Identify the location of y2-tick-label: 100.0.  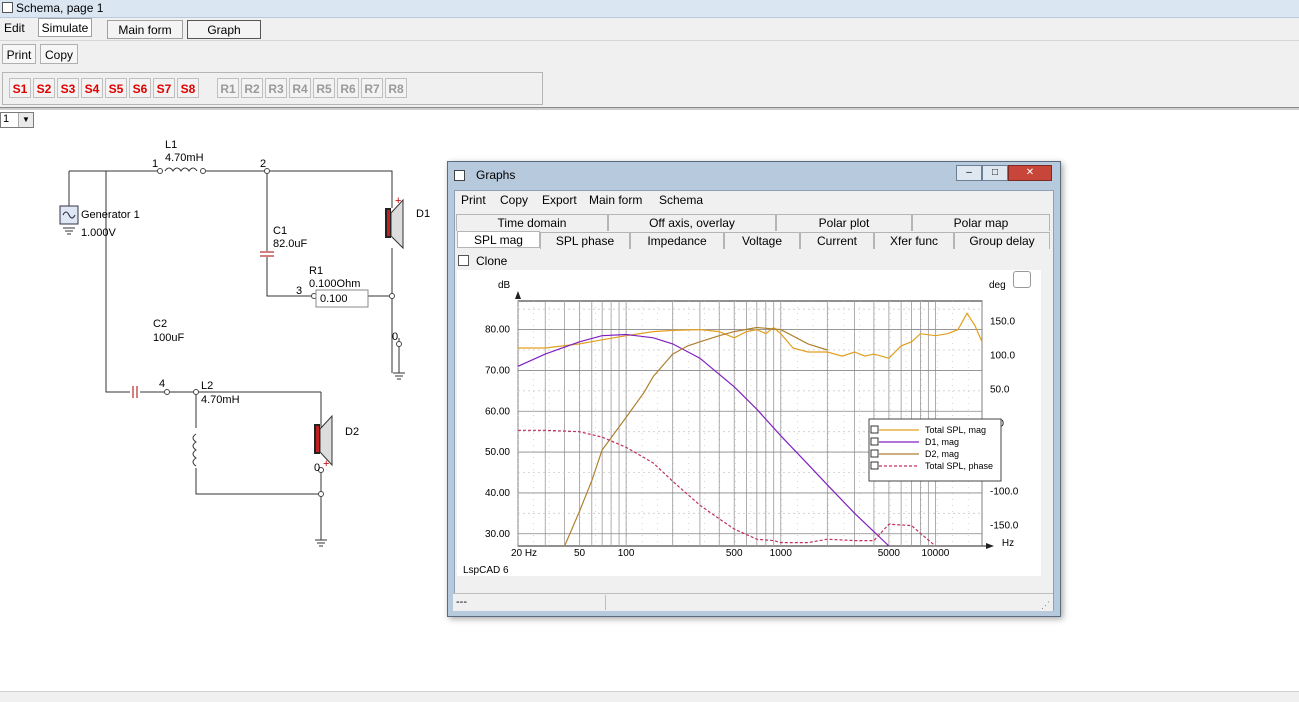
(1002, 355).